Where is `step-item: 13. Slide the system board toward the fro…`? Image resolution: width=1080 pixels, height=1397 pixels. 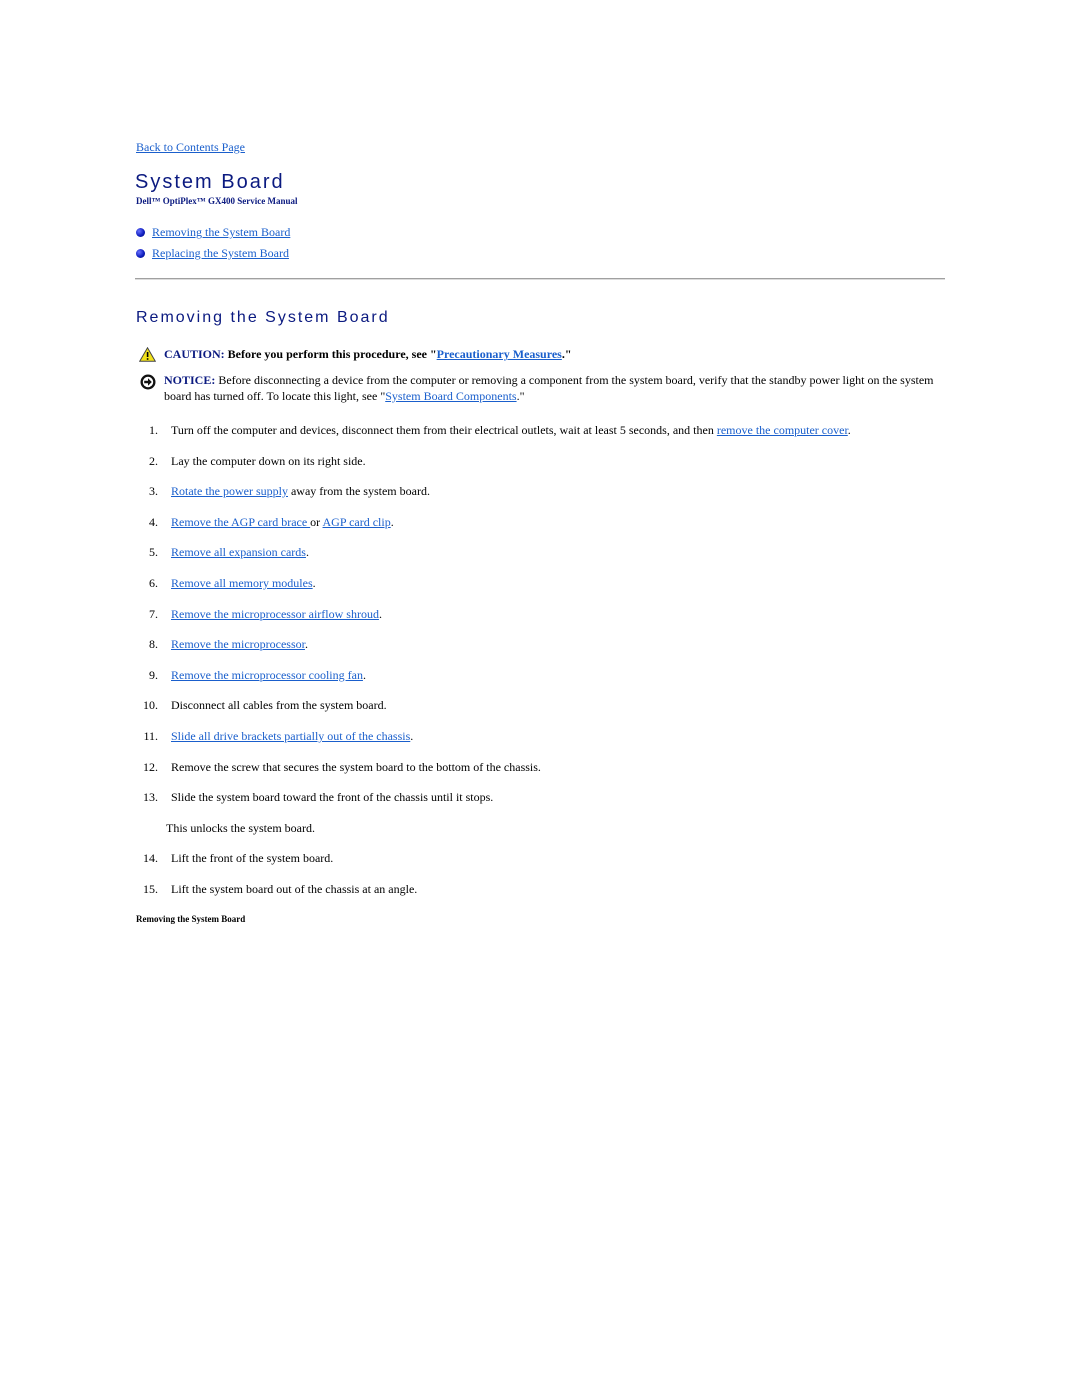
step-item: 13. Slide the system board toward the fro… is located at coordinates (536, 805).